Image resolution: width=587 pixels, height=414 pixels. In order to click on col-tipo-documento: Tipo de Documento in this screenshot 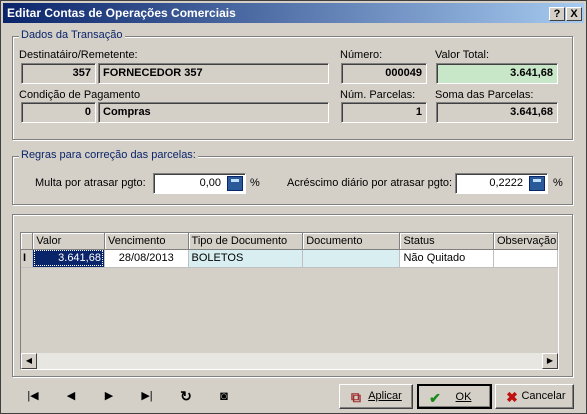, I will do `click(246, 241)`.